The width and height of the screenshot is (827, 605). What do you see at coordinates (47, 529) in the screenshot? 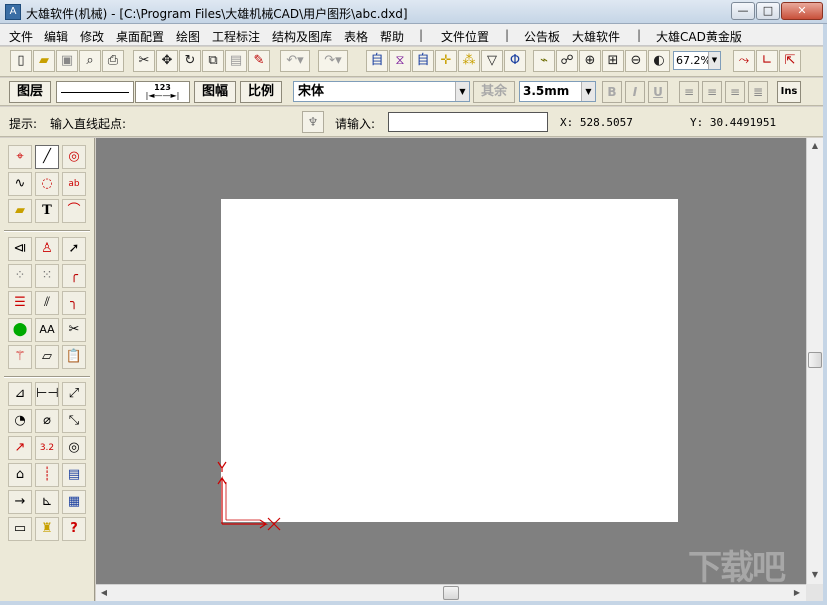
I see `part-library-icon: ♜` at bounding box center [47, 529].